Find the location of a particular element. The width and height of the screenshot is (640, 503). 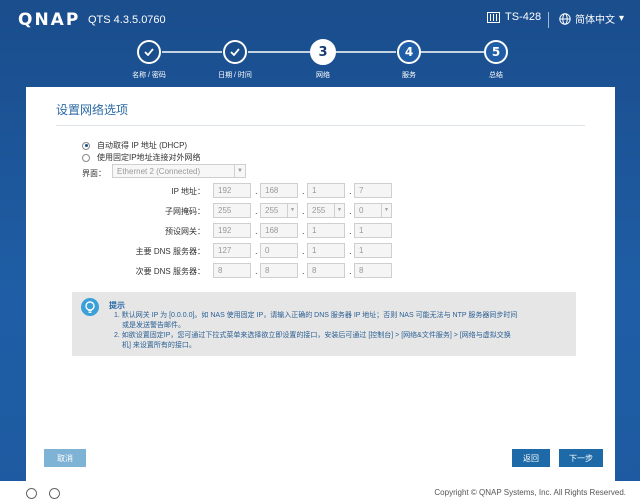

step-1-label: 名称 / 密码 is located at coordinates (149, 75).